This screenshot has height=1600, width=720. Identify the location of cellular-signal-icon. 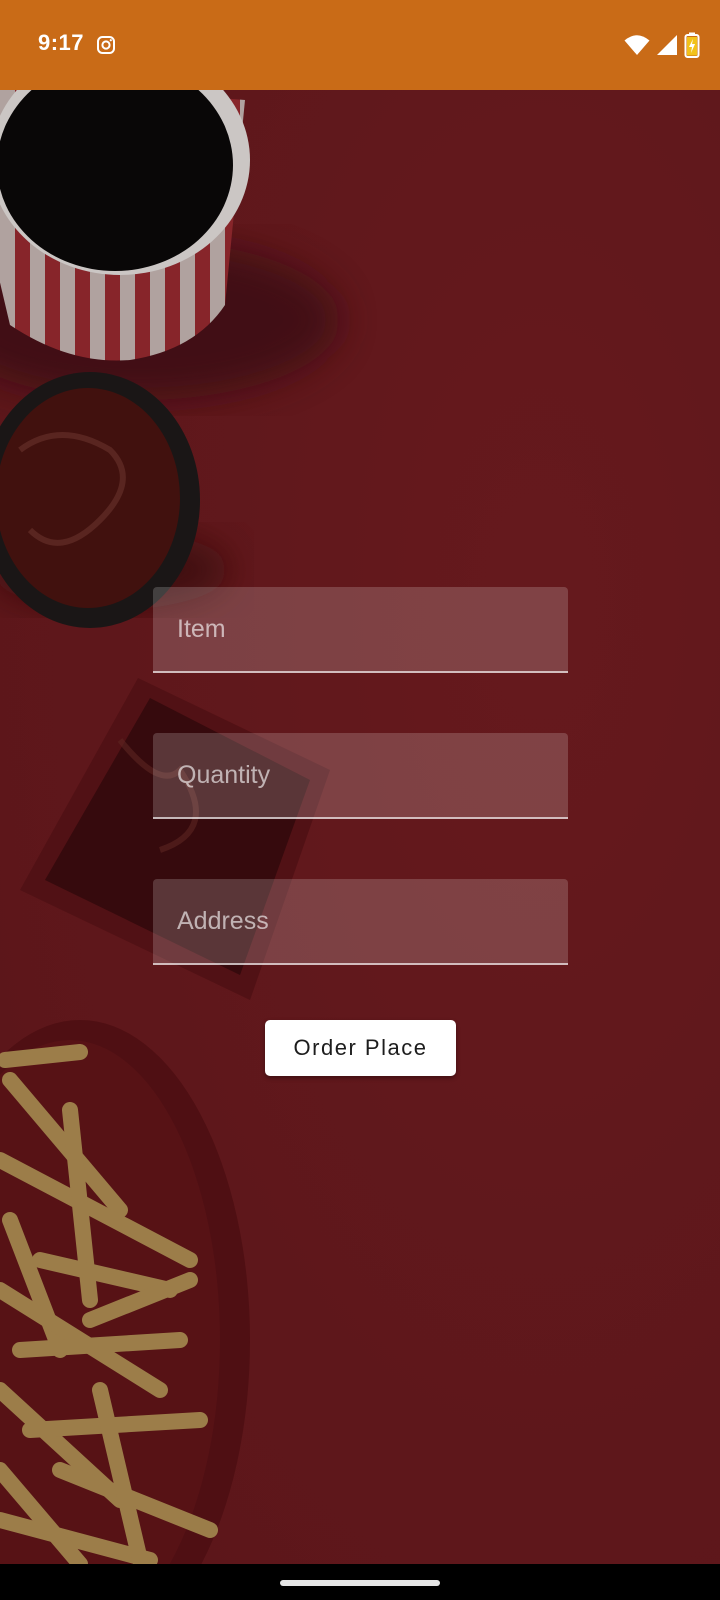
(667, 45).